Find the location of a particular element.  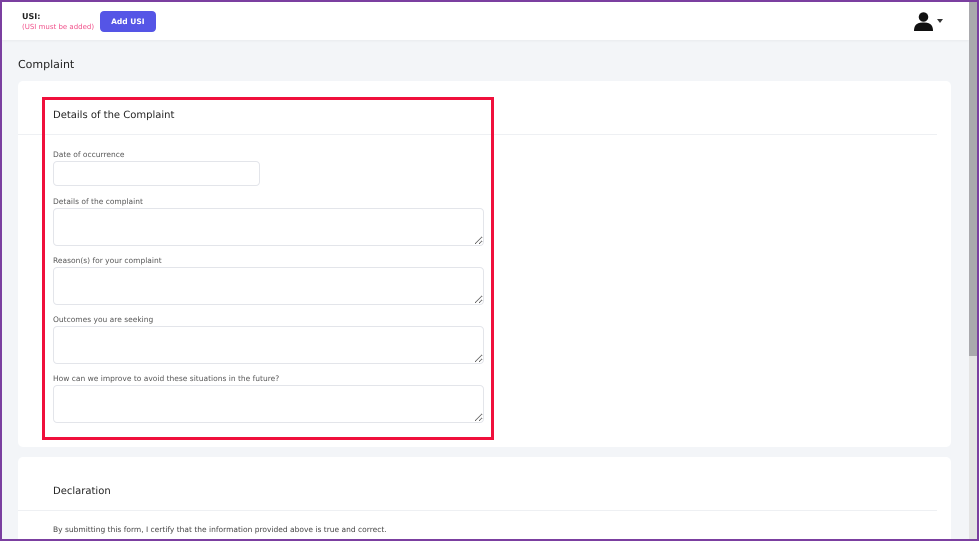

scrollbar is located at coordinates (973, 270).